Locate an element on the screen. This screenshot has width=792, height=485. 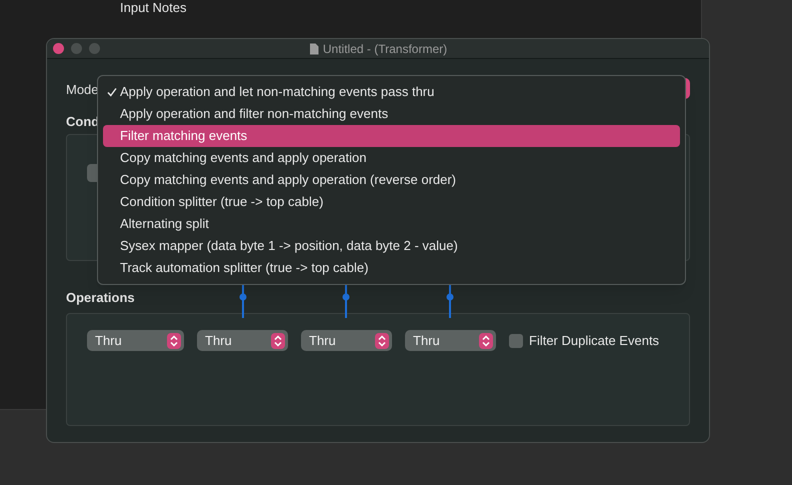
menu-item: Copy matching events and apply operation (reverse order) is located at coordinates (391, 180).